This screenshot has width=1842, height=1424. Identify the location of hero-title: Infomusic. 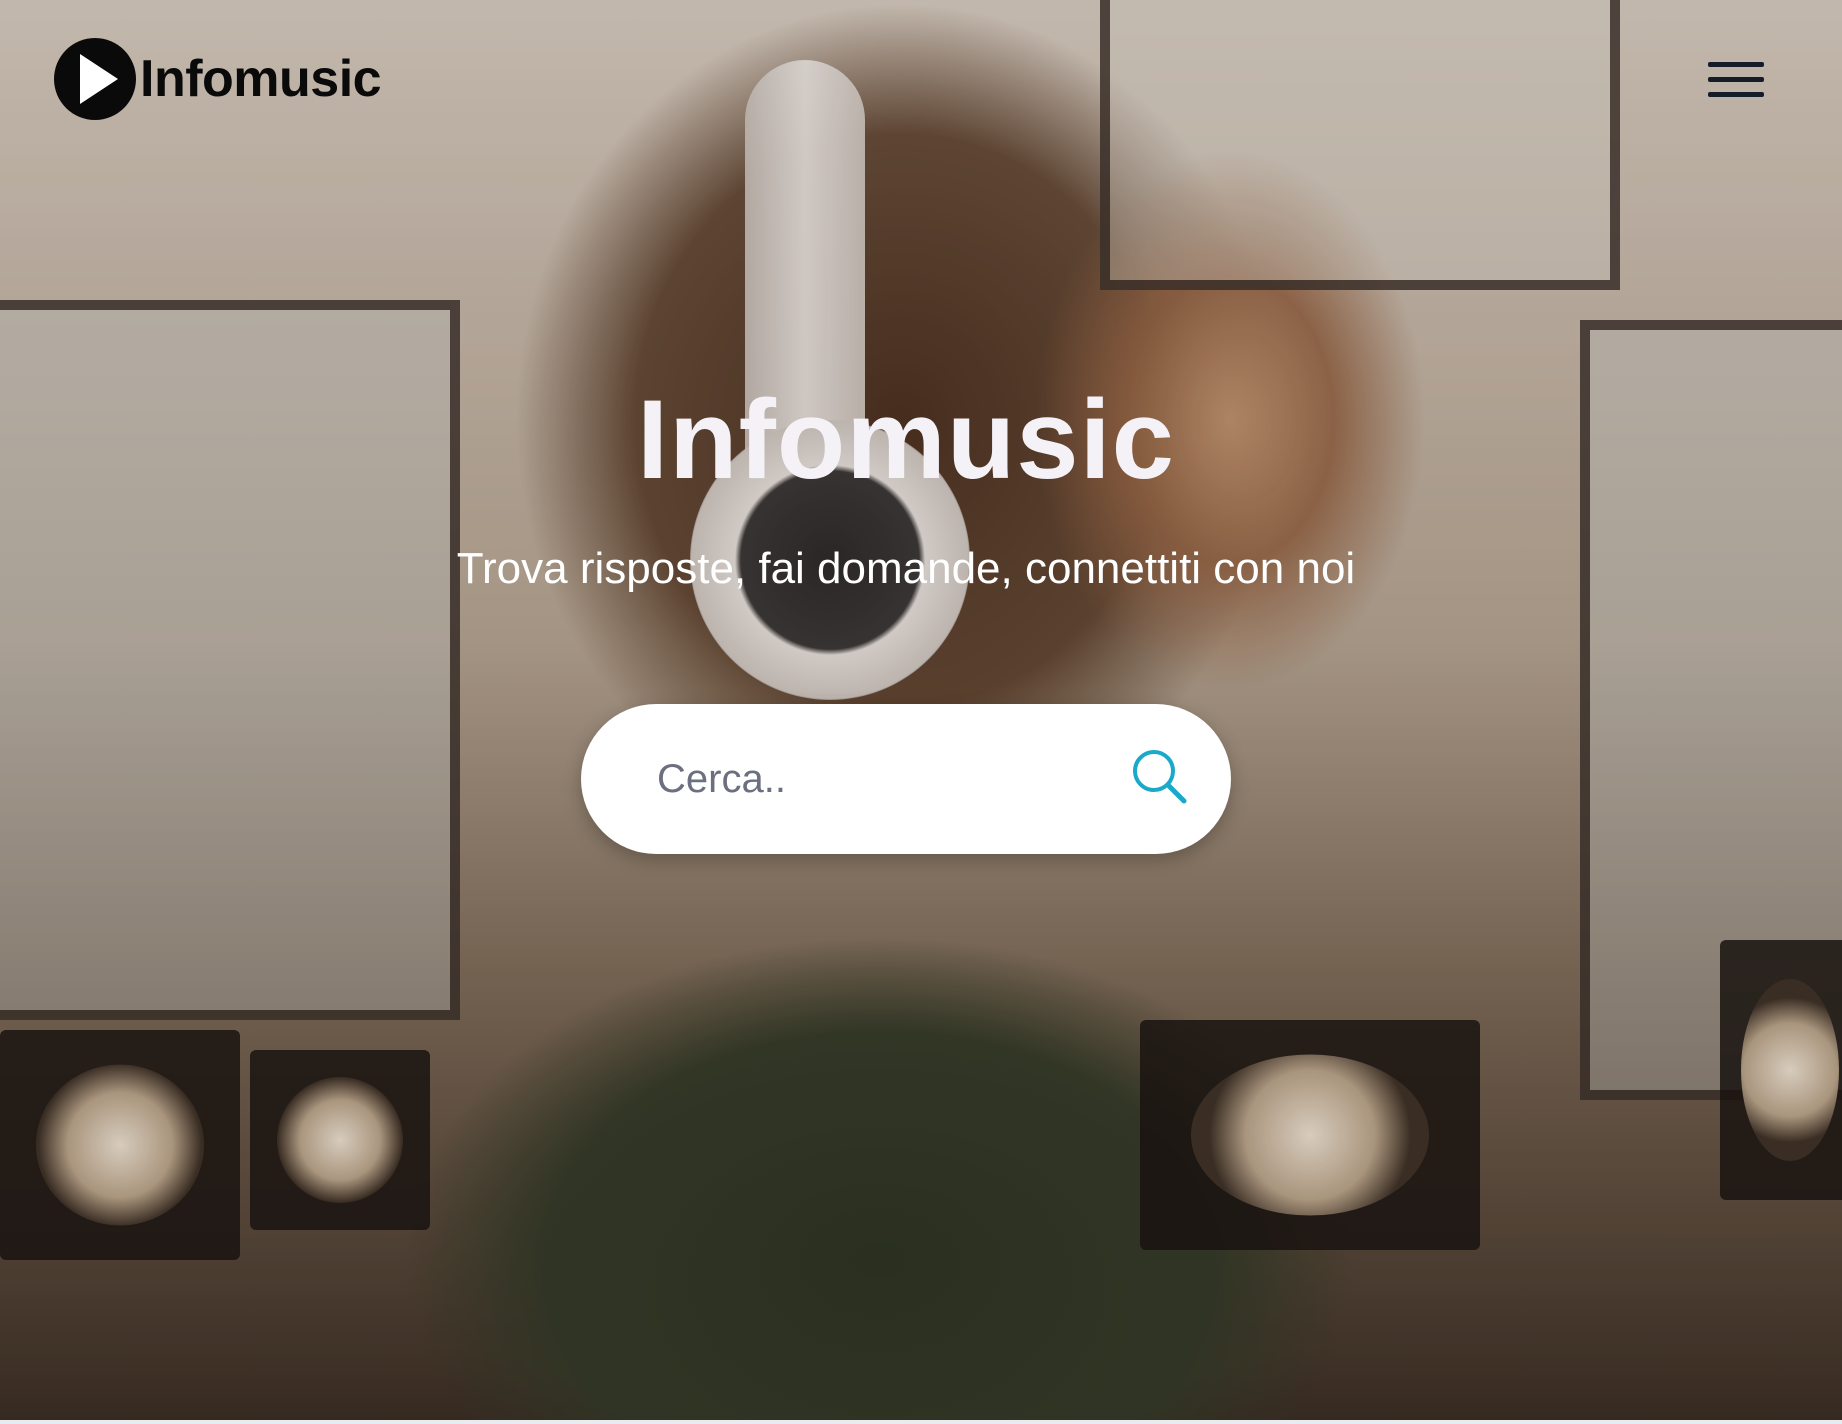
(906, 439).